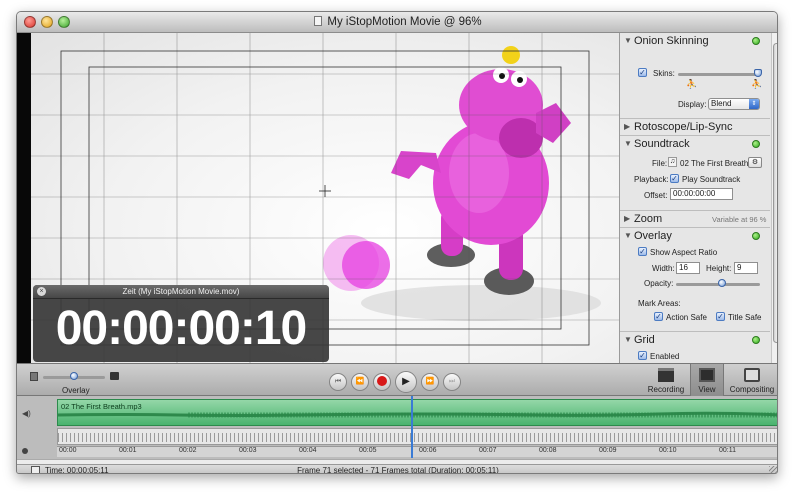  I want to click on timer-panel-titlebar: × Zeit (My iStopMotion Movie.mov), so click(181, 292).